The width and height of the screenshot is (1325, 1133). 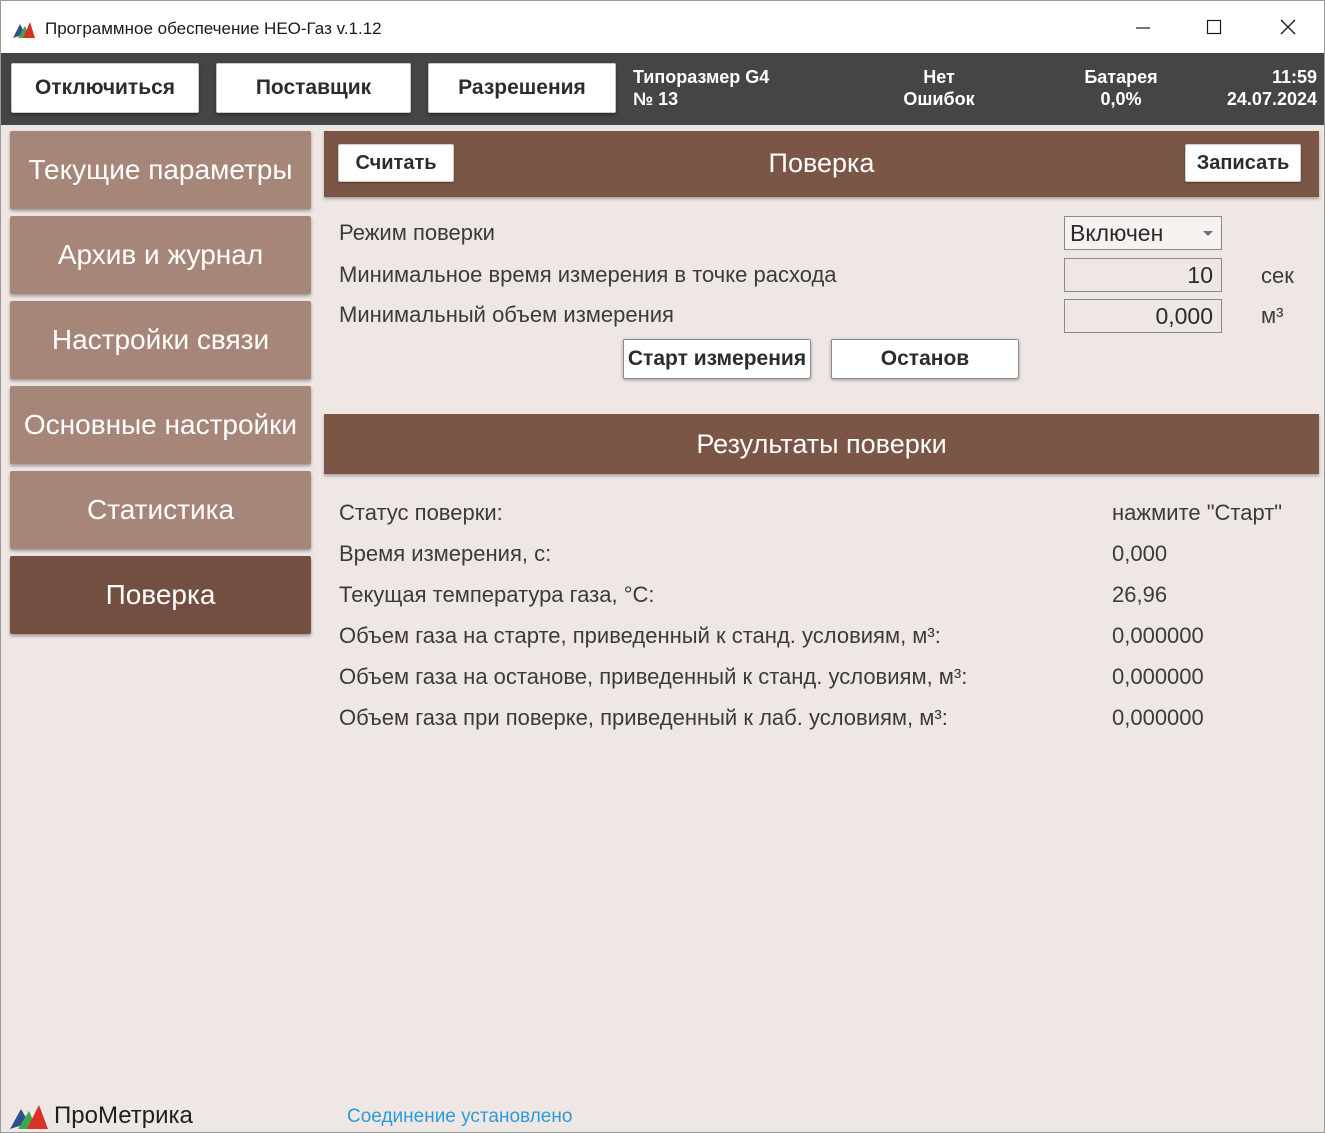 What do you see at coordinates (1121, 88) in the screenshot?
I see `battery-info: Батарея 0,0%` at bounding box center [1121, 88].